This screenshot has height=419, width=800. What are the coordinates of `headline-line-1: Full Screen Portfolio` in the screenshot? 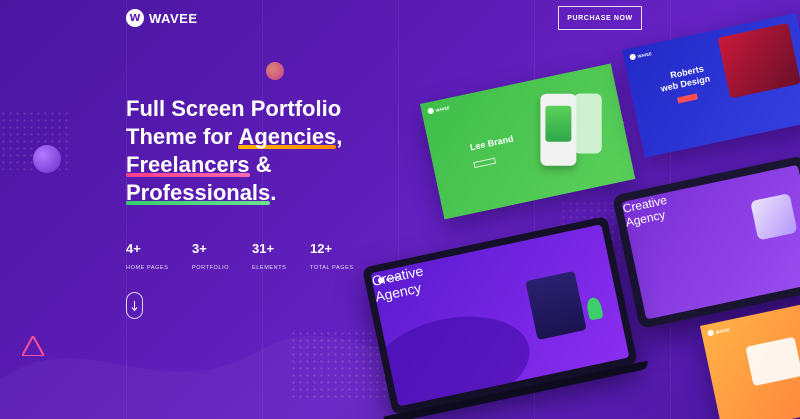 It's located at (234, 108).